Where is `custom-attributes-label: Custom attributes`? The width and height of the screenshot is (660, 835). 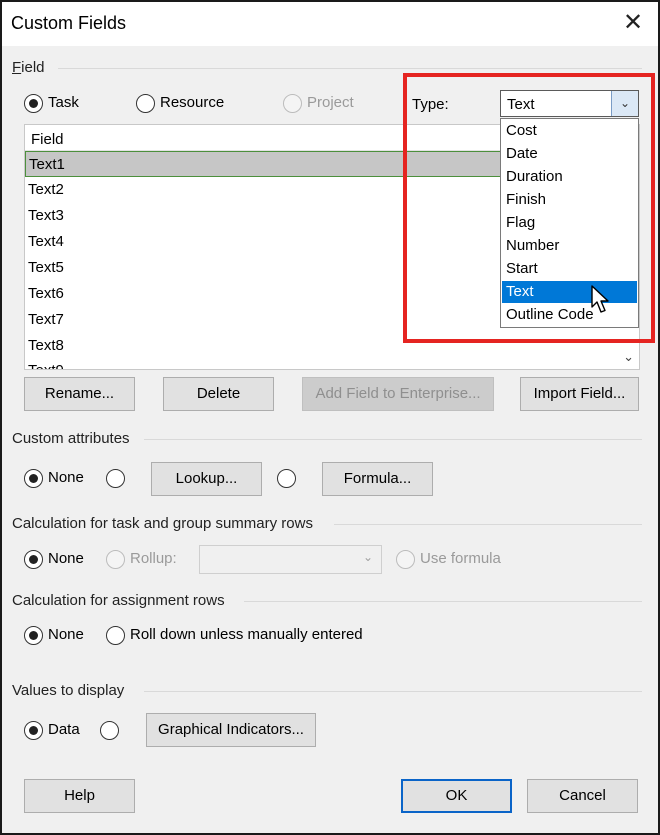
custom-attributes-label: Custom attributes is located at coordinates (71, 438).